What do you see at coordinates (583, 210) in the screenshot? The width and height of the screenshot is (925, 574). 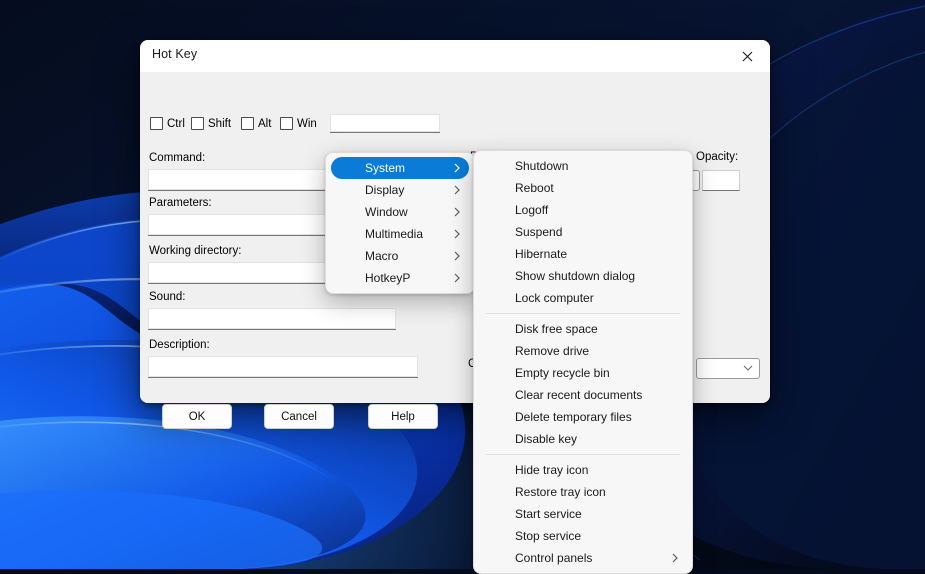 I see `menu-item-logoff: Logoff` at bounding box center [583, 210].